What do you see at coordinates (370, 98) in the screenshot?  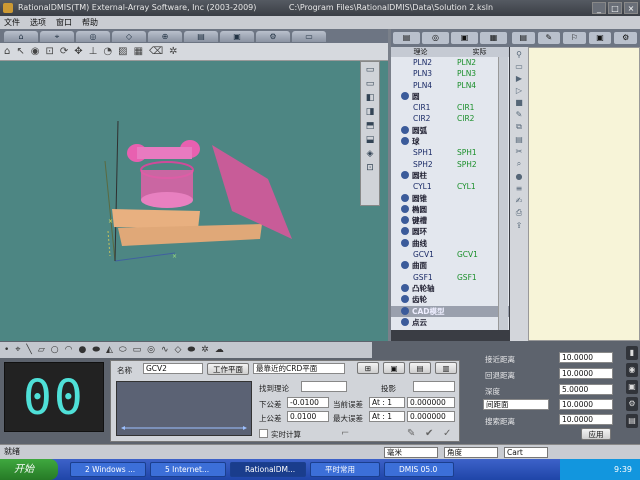 I see `view-left-icon: ◧` at bounding box center [370, 98].